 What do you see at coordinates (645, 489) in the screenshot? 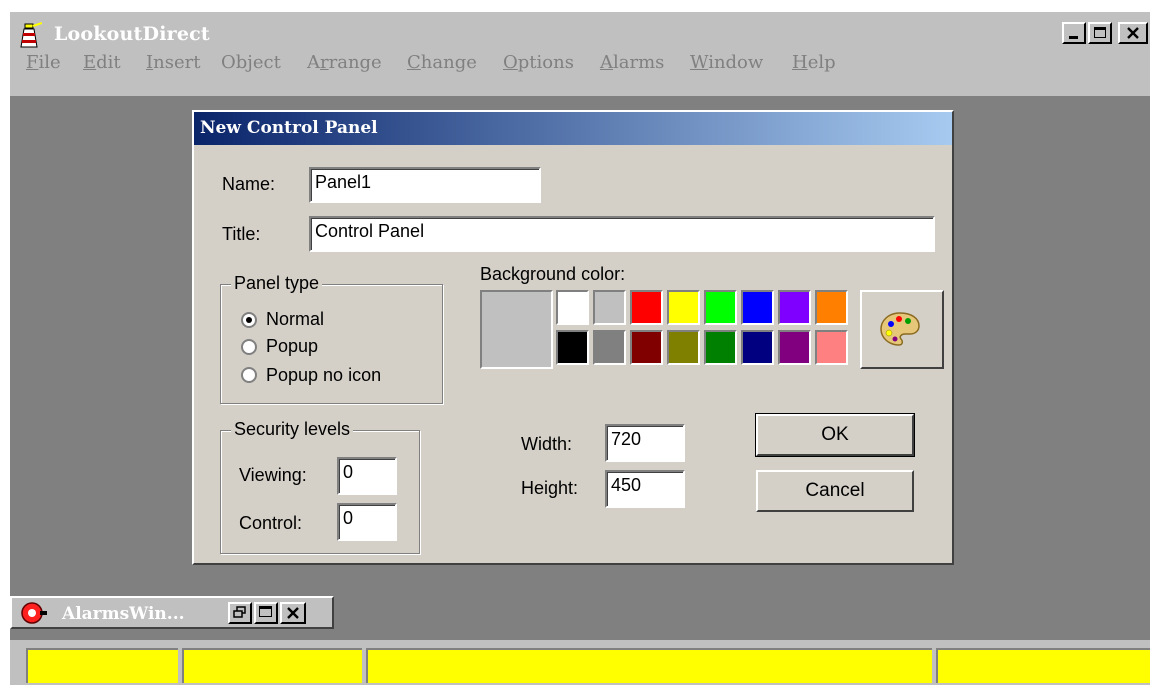
I see `height-input: 450` at bounding box center [645, 489].